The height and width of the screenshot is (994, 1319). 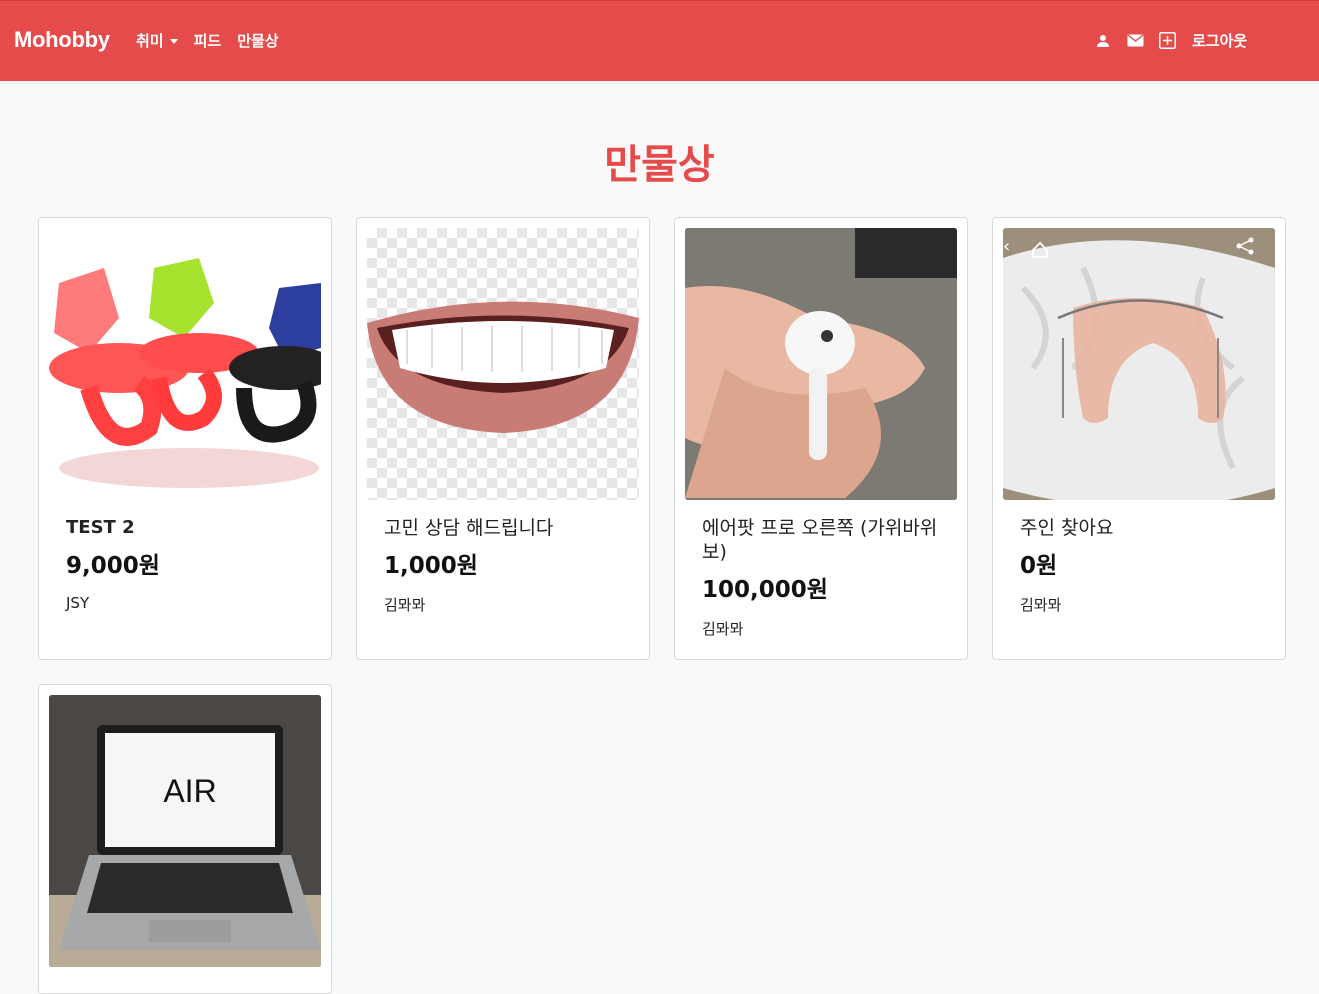 I want to click on nav-hobby-dropdown: 취미, so click(x=157, y=40).